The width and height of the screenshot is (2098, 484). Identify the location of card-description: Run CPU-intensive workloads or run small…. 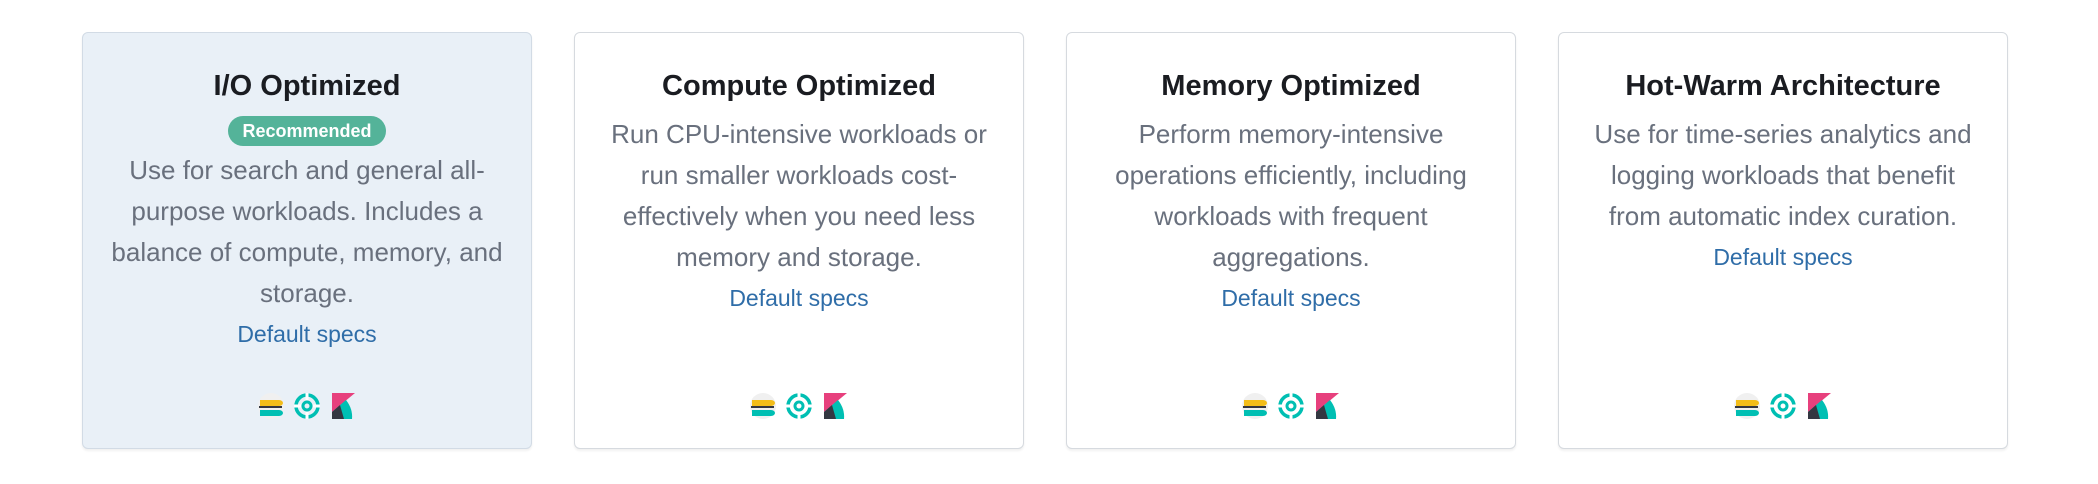
(799, 195).